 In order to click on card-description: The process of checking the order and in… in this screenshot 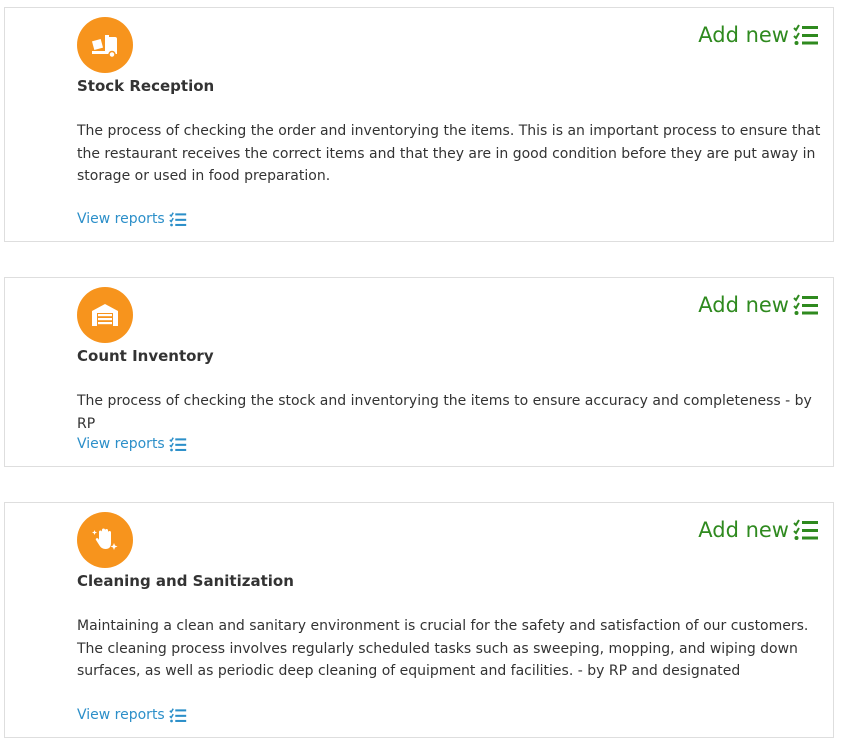, I will do `click(449, 153)`.